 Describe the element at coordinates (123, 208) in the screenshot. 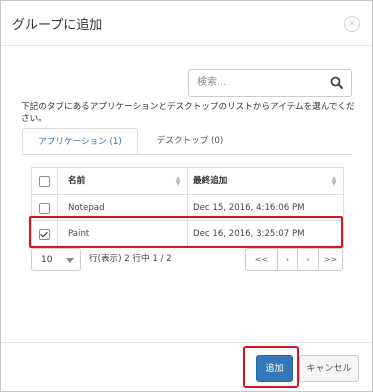

I see `row-name: Notepad` at that location.